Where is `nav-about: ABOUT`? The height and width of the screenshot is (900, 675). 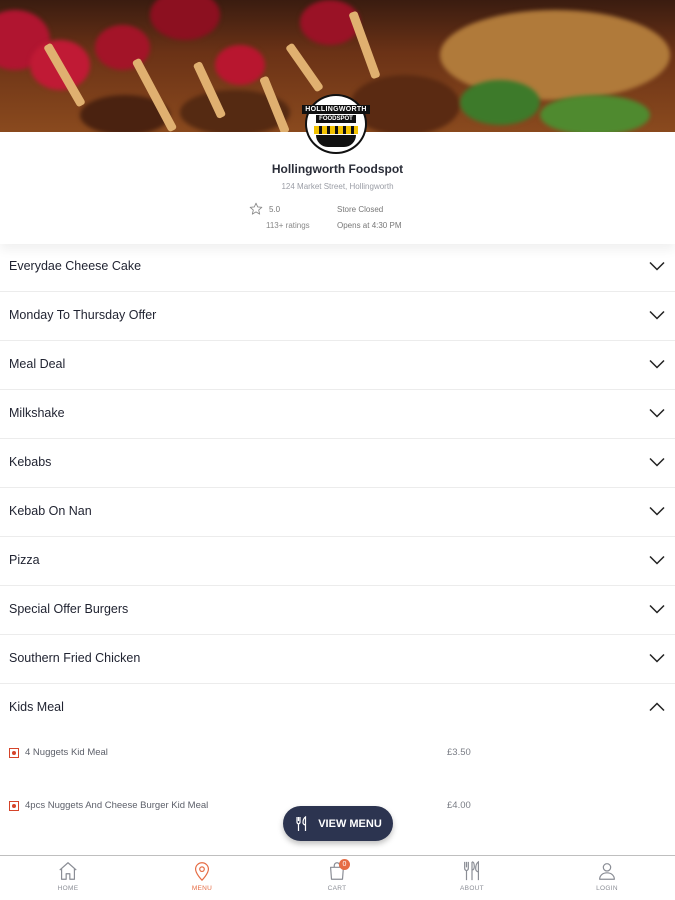
nav-about: ABOUT is located at coordinates (472, 876).